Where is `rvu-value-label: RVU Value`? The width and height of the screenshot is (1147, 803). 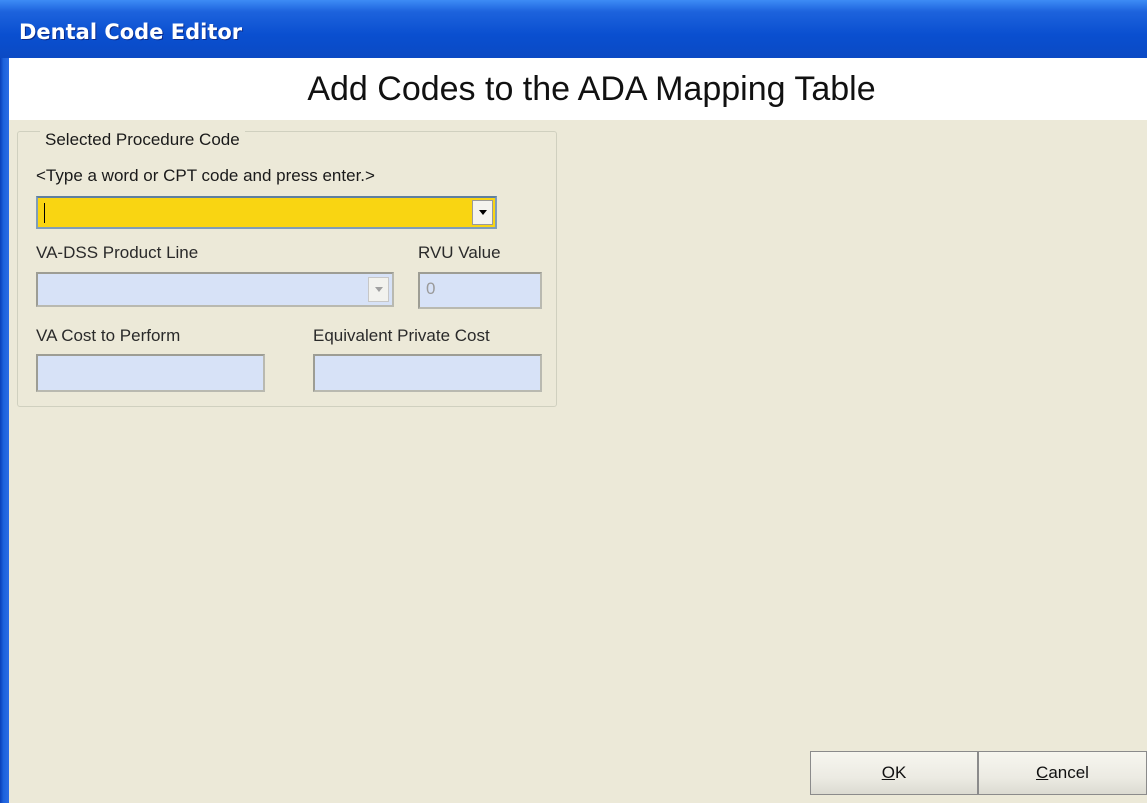 rvu-value-label: RVU Value is located at coordinates (459, 252).